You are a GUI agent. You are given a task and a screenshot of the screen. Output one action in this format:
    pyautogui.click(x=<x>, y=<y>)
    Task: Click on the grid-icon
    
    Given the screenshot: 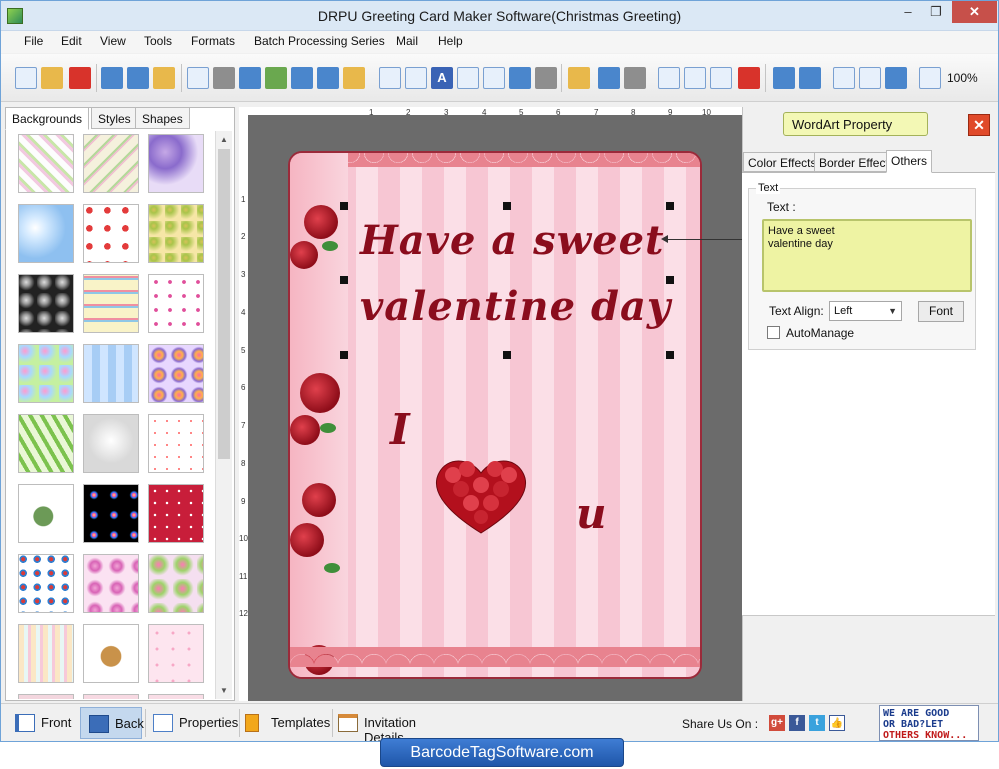 What is the action you would take?
    pyautogui.click(x=844, y=78)
    